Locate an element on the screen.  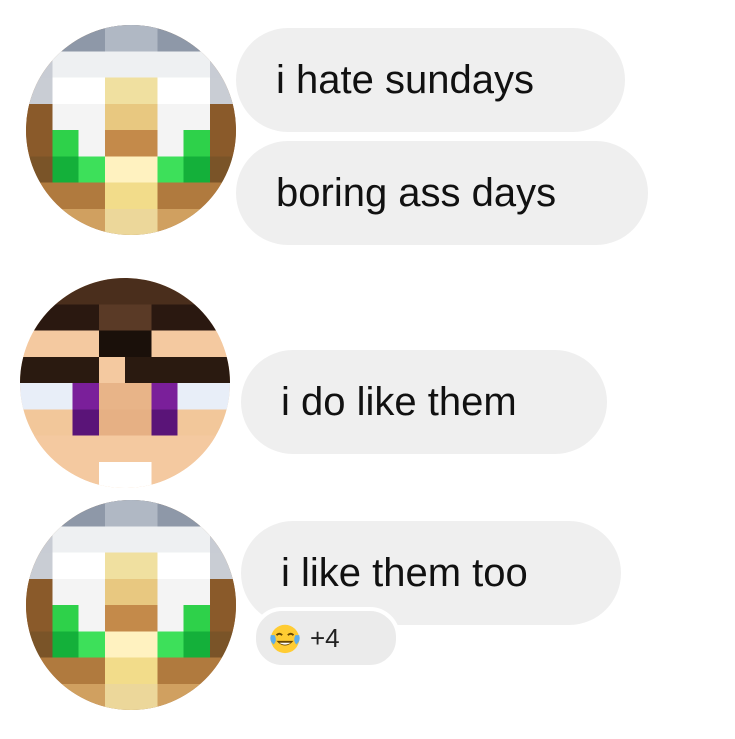
message-bubble: boring ass days is located at coordinates (442, 193).